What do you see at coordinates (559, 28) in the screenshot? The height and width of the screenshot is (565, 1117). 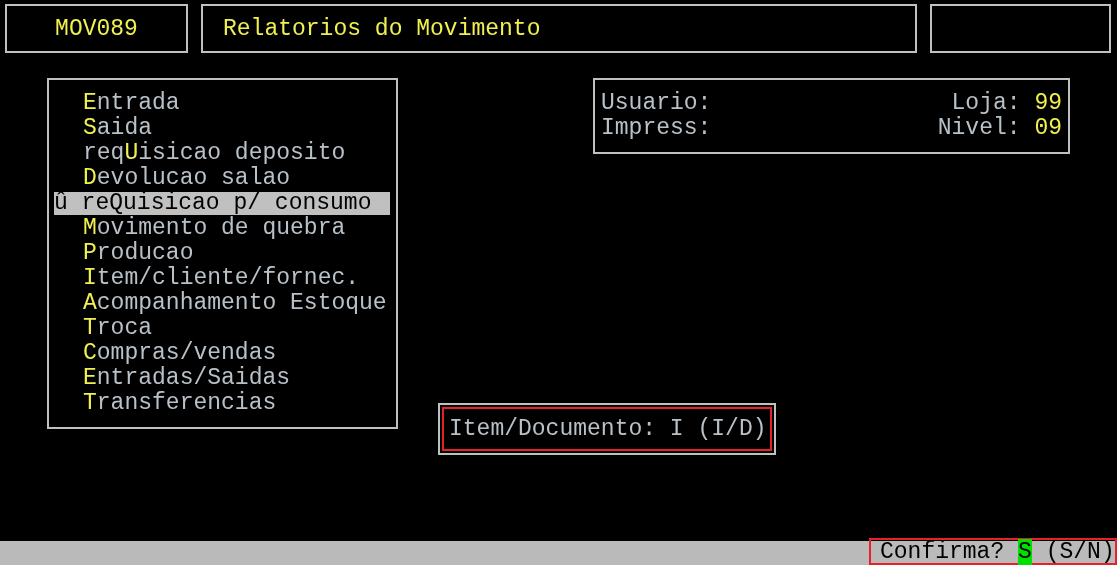 I see `screen-title: Relatorios do Movimento` at bounding box center [559, 28].